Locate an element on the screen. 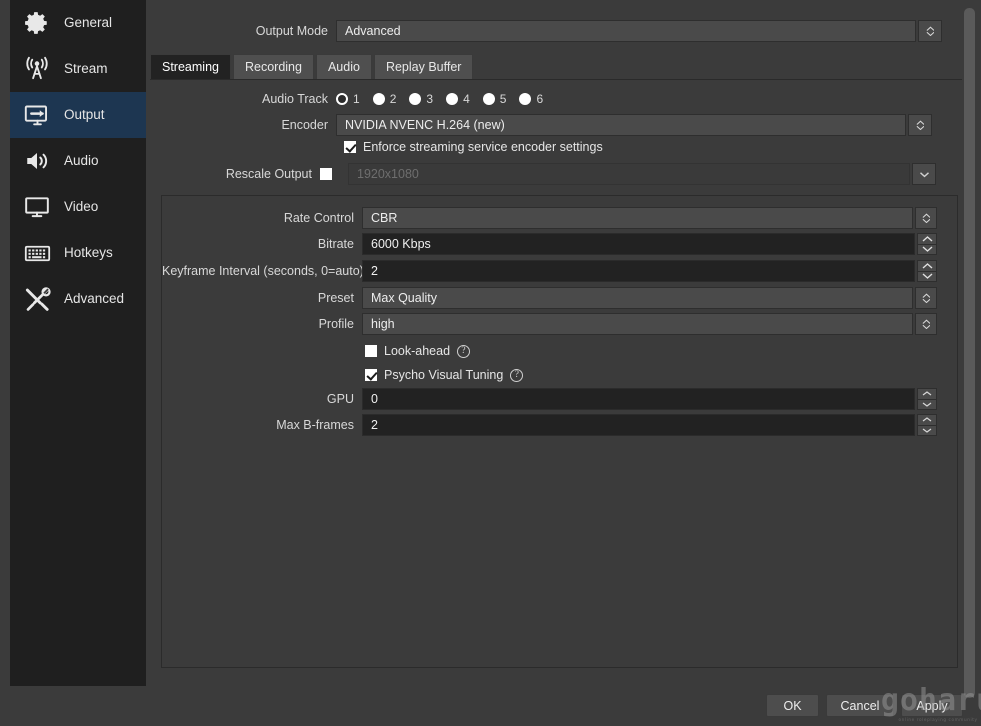 The width and height of the screenshot is (981, 726). bitrate-row: Bitrate 6000 Kbps is located at coordinates (552, 244).